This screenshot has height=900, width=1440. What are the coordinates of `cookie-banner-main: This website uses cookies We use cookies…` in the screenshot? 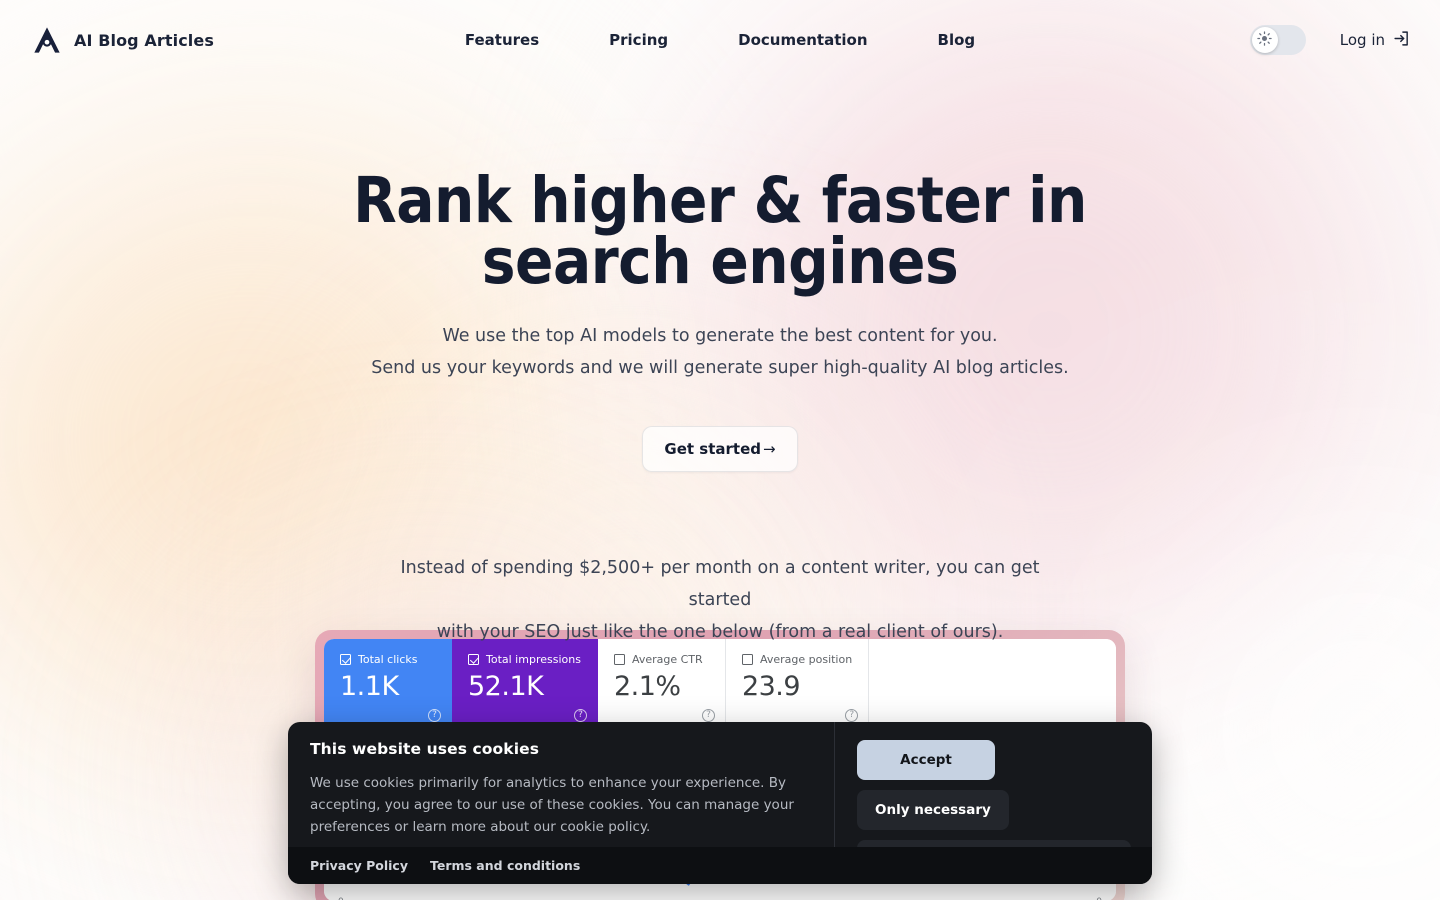 It's located at (720, 801).